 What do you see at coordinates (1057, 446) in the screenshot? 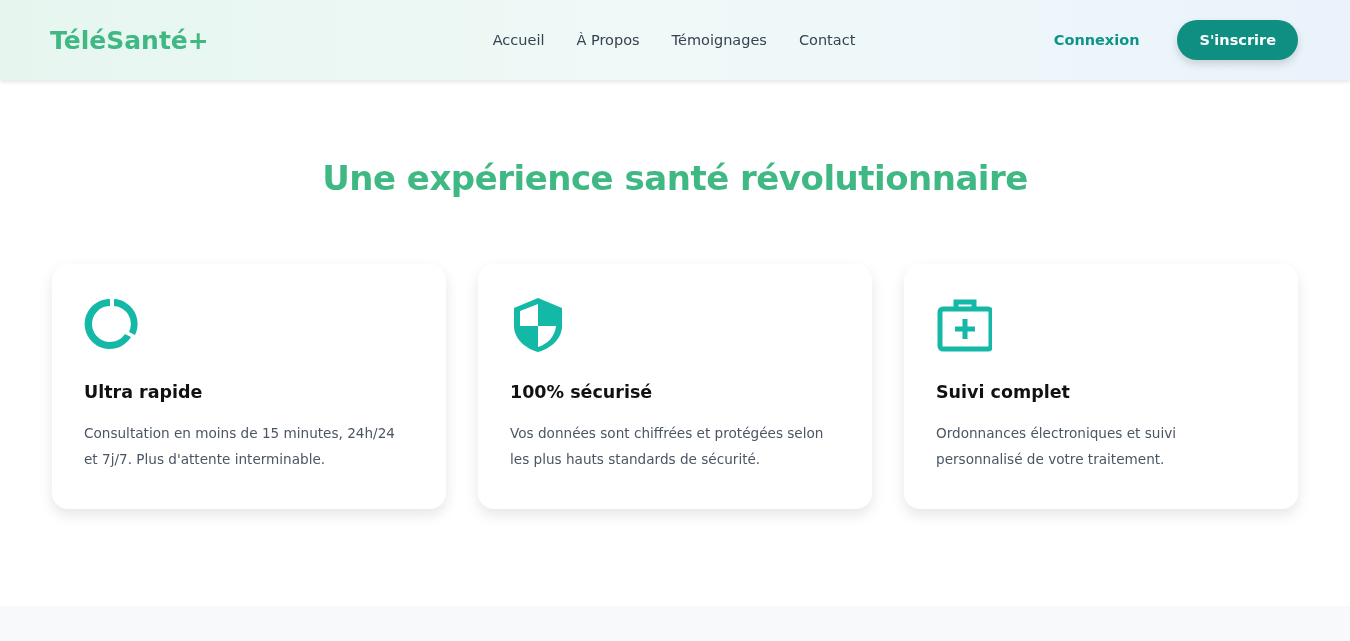
I see `card-description: Ordonnances électroniques et suivi personnalisé de votre traitement.` at bounding box center [1057, 446].